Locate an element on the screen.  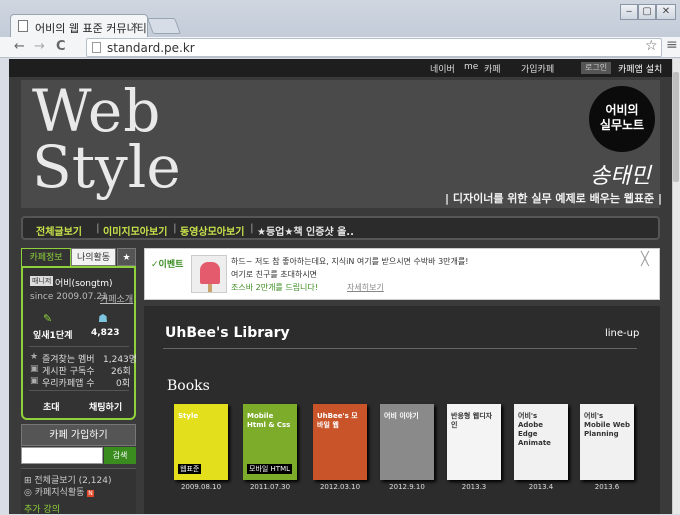
signature: 송태민 is located at coordinates (620, 176).